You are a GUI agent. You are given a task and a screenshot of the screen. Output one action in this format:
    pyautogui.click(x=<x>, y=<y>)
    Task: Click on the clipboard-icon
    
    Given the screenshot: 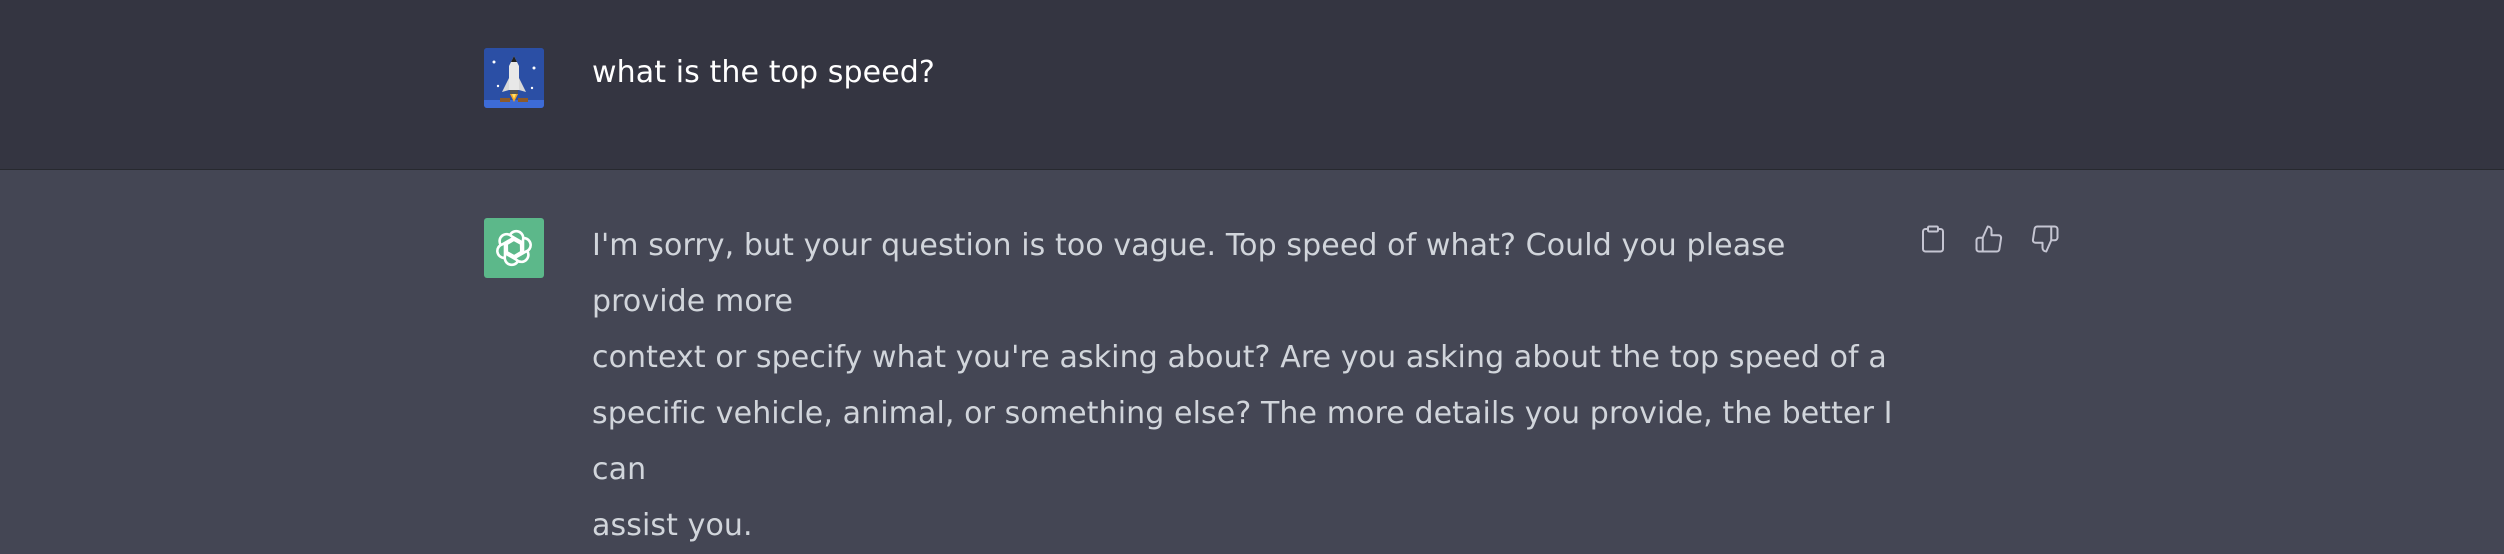 What is the action you would take?
    pyautogui.click(x=1933, y=239)
    